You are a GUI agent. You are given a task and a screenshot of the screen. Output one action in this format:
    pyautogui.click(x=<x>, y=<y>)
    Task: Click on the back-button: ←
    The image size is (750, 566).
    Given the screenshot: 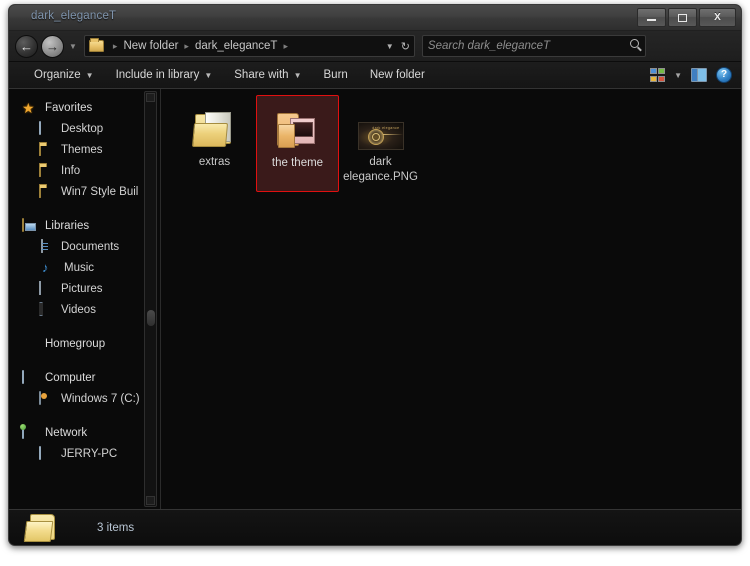 What is the action you would take?
    pyautogui.click(x=26, y=46)
    